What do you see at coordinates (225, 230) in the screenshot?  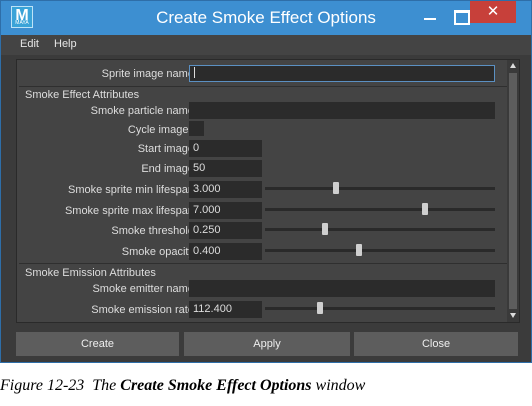 I see `smoke-threshold-input: 0.250` at bounding box center [225, 230].